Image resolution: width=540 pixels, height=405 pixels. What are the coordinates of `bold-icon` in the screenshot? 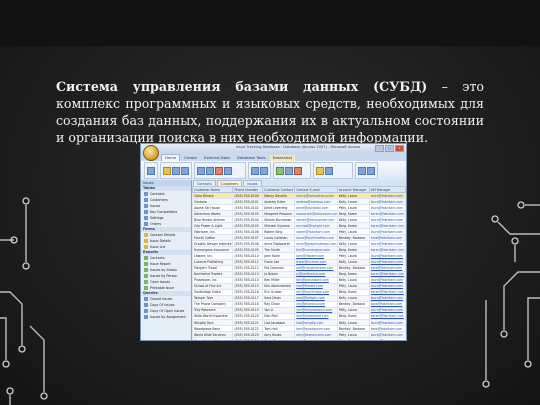 It's located at (201, 170).